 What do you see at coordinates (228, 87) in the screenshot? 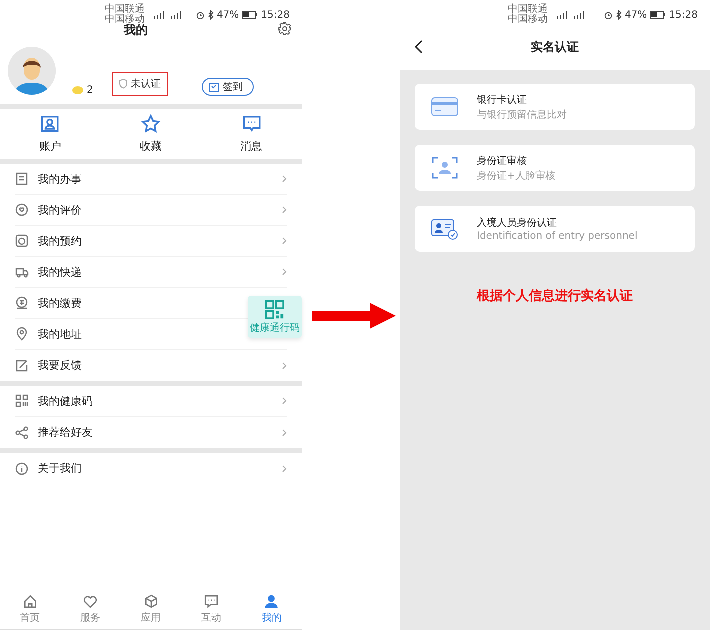
I see `check-in-button: 签到` at bounding box center [228, 87].